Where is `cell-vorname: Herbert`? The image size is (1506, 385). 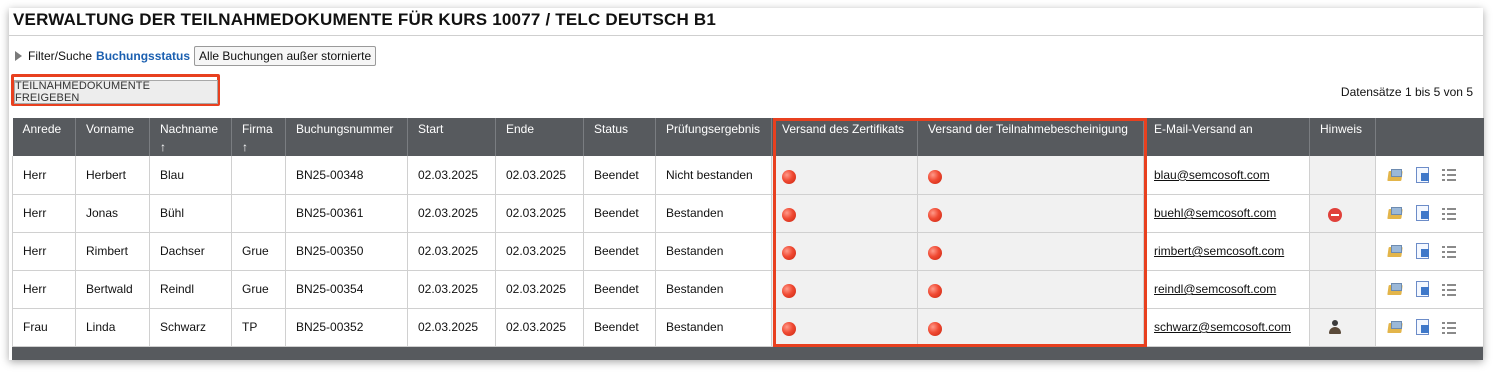
cell-vorname: Herbert is located at coordinates (112, 175).